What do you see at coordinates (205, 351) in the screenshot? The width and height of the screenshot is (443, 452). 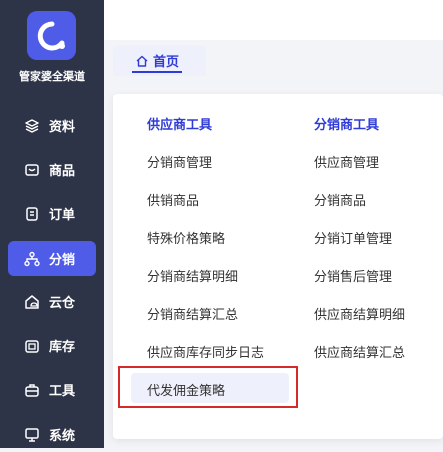 I see `menu-item: 供应商库存同步日志` at bounding box center [205, 351].